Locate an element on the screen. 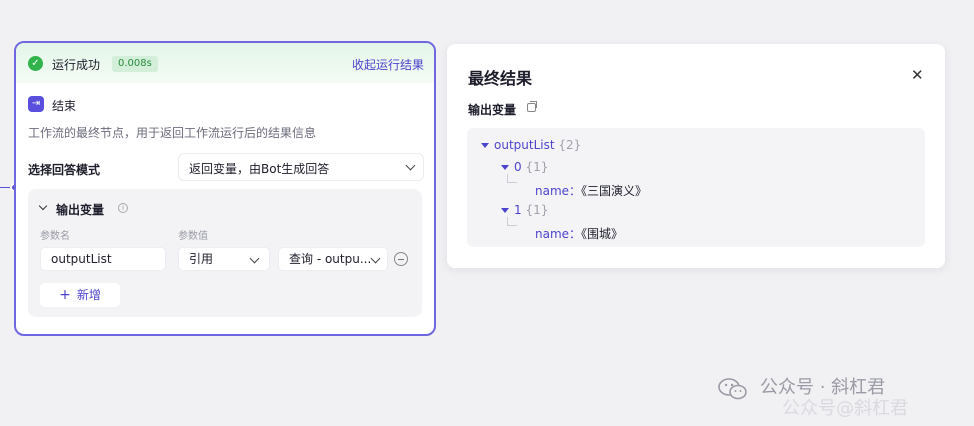 The image size is (974, 426). tree-leaf-value: 《三国演义》 is located at coordinates (614, 191).